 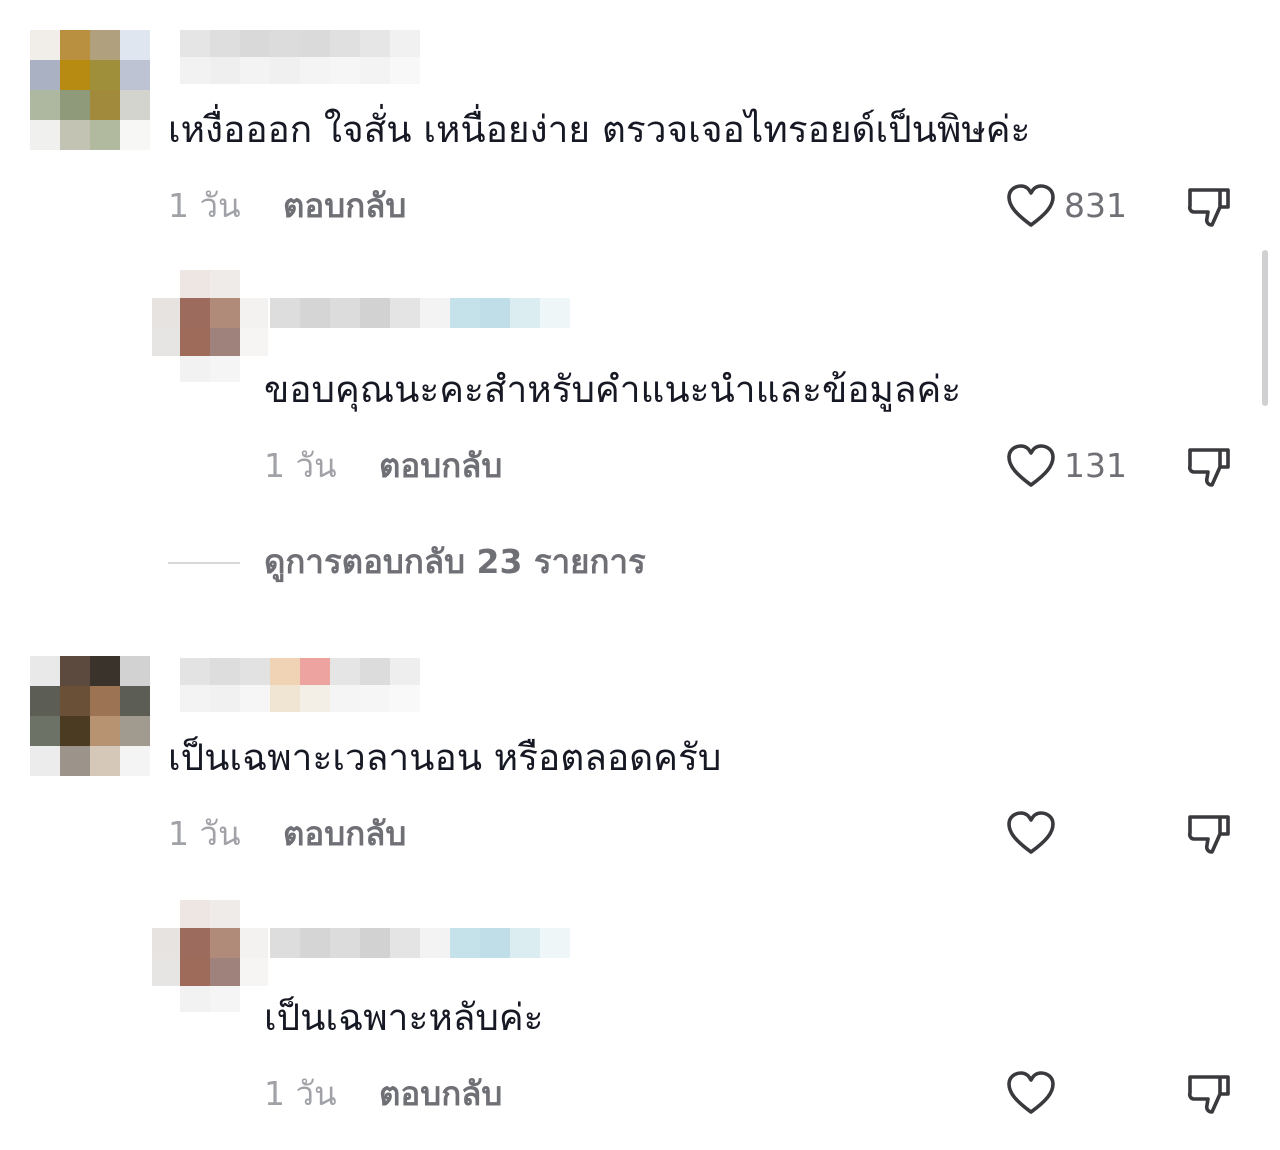 What do you see at coordinates (404, 1017) in the screenshot?
I see `comment-text: เป็นเฉพาะหลับค่ะ` at bounding box center [404, 1017].